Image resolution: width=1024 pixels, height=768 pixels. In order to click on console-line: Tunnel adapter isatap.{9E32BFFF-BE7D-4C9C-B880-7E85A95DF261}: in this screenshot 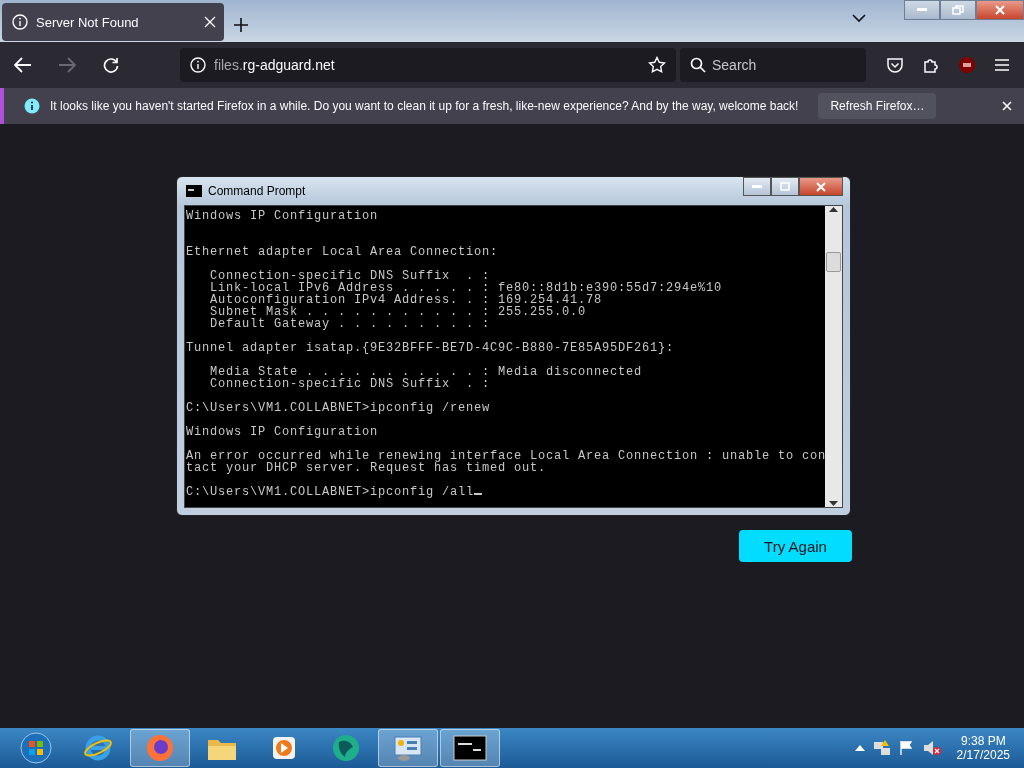, I will do `click(430, 348)`.